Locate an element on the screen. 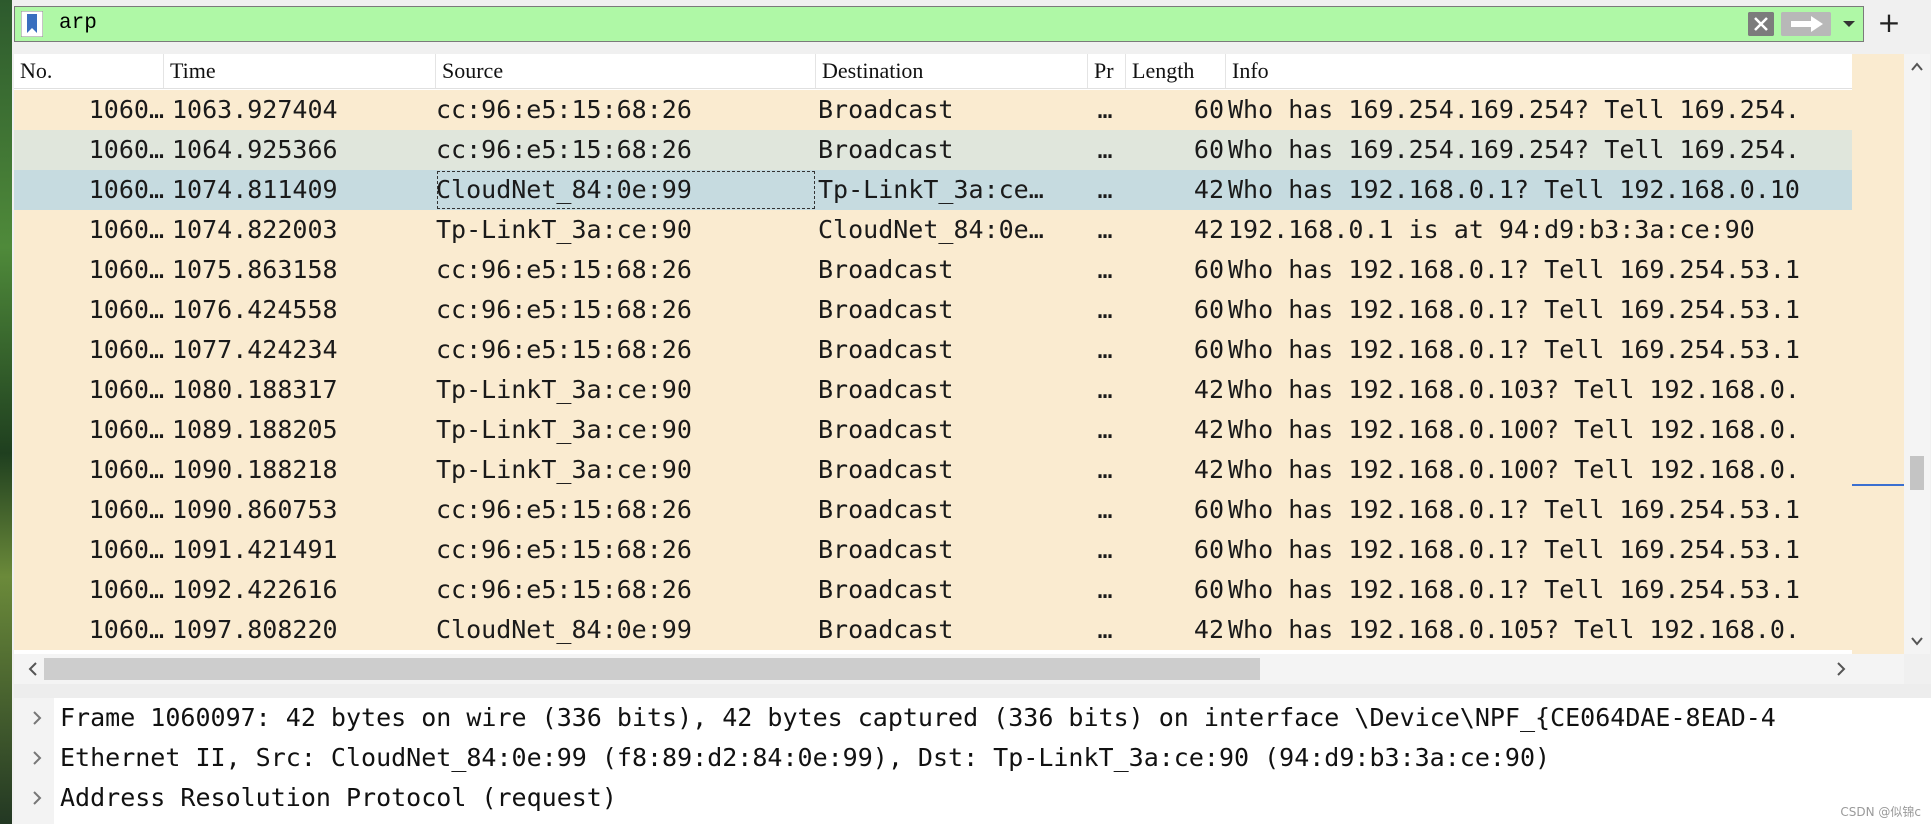  column-header-time: Time is located at coordinates (300, 71).